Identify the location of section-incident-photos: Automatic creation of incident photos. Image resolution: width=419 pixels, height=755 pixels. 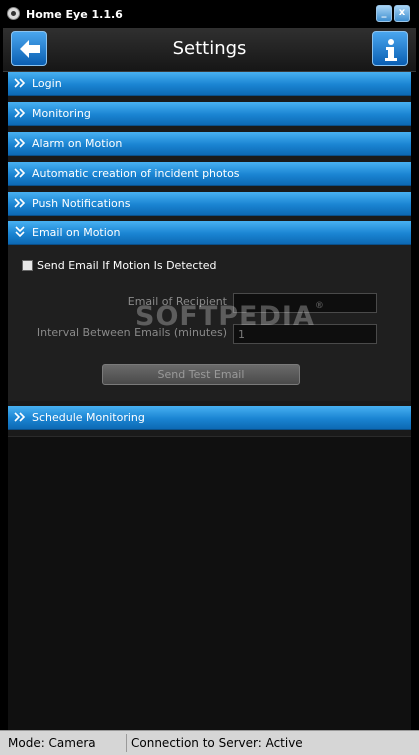
(209, 174).